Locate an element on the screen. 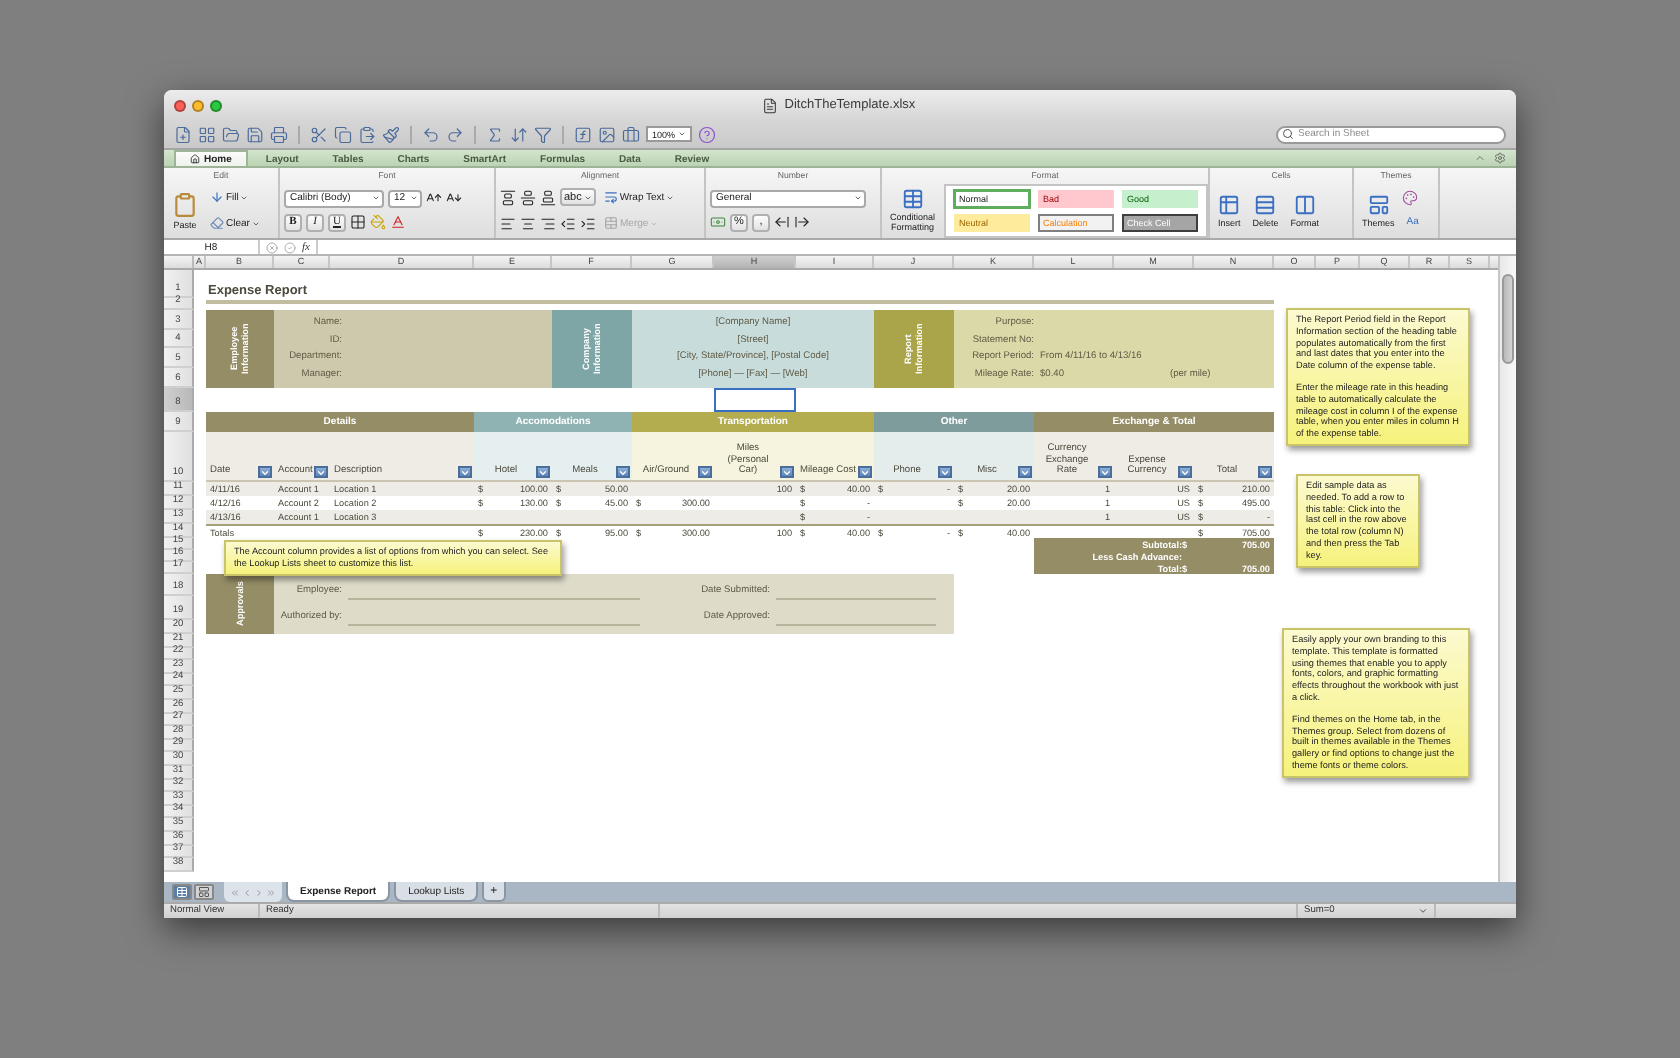 The image size is (1680, 1058). paintbrush-icon is located at coordinates (391, 134).